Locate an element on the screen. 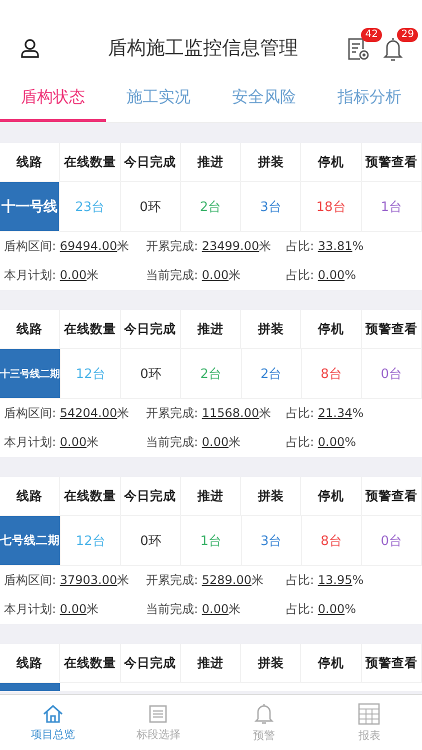 This screenshot has width=422, height=750. stat-text: 开累完成: 11568.00米 is located at coordinates (209, 413).